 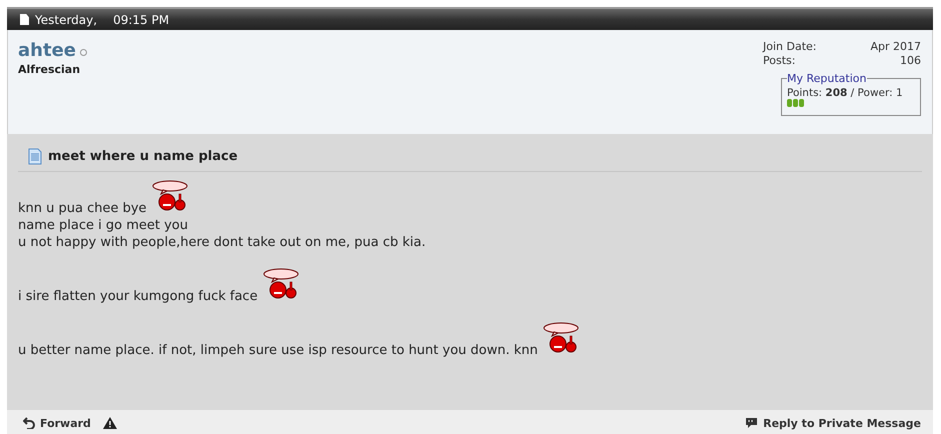 I want to click on message-text: knn u pua chee bye, so click(x=82, y=208).